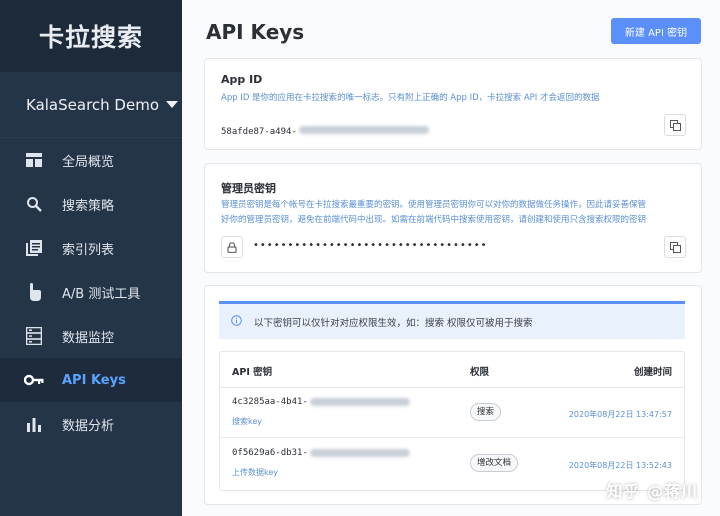 The height and width of the screenshot is (516, 720). I want to click on api-key-value: 0f5629a6-db31-, so click(321, 453).